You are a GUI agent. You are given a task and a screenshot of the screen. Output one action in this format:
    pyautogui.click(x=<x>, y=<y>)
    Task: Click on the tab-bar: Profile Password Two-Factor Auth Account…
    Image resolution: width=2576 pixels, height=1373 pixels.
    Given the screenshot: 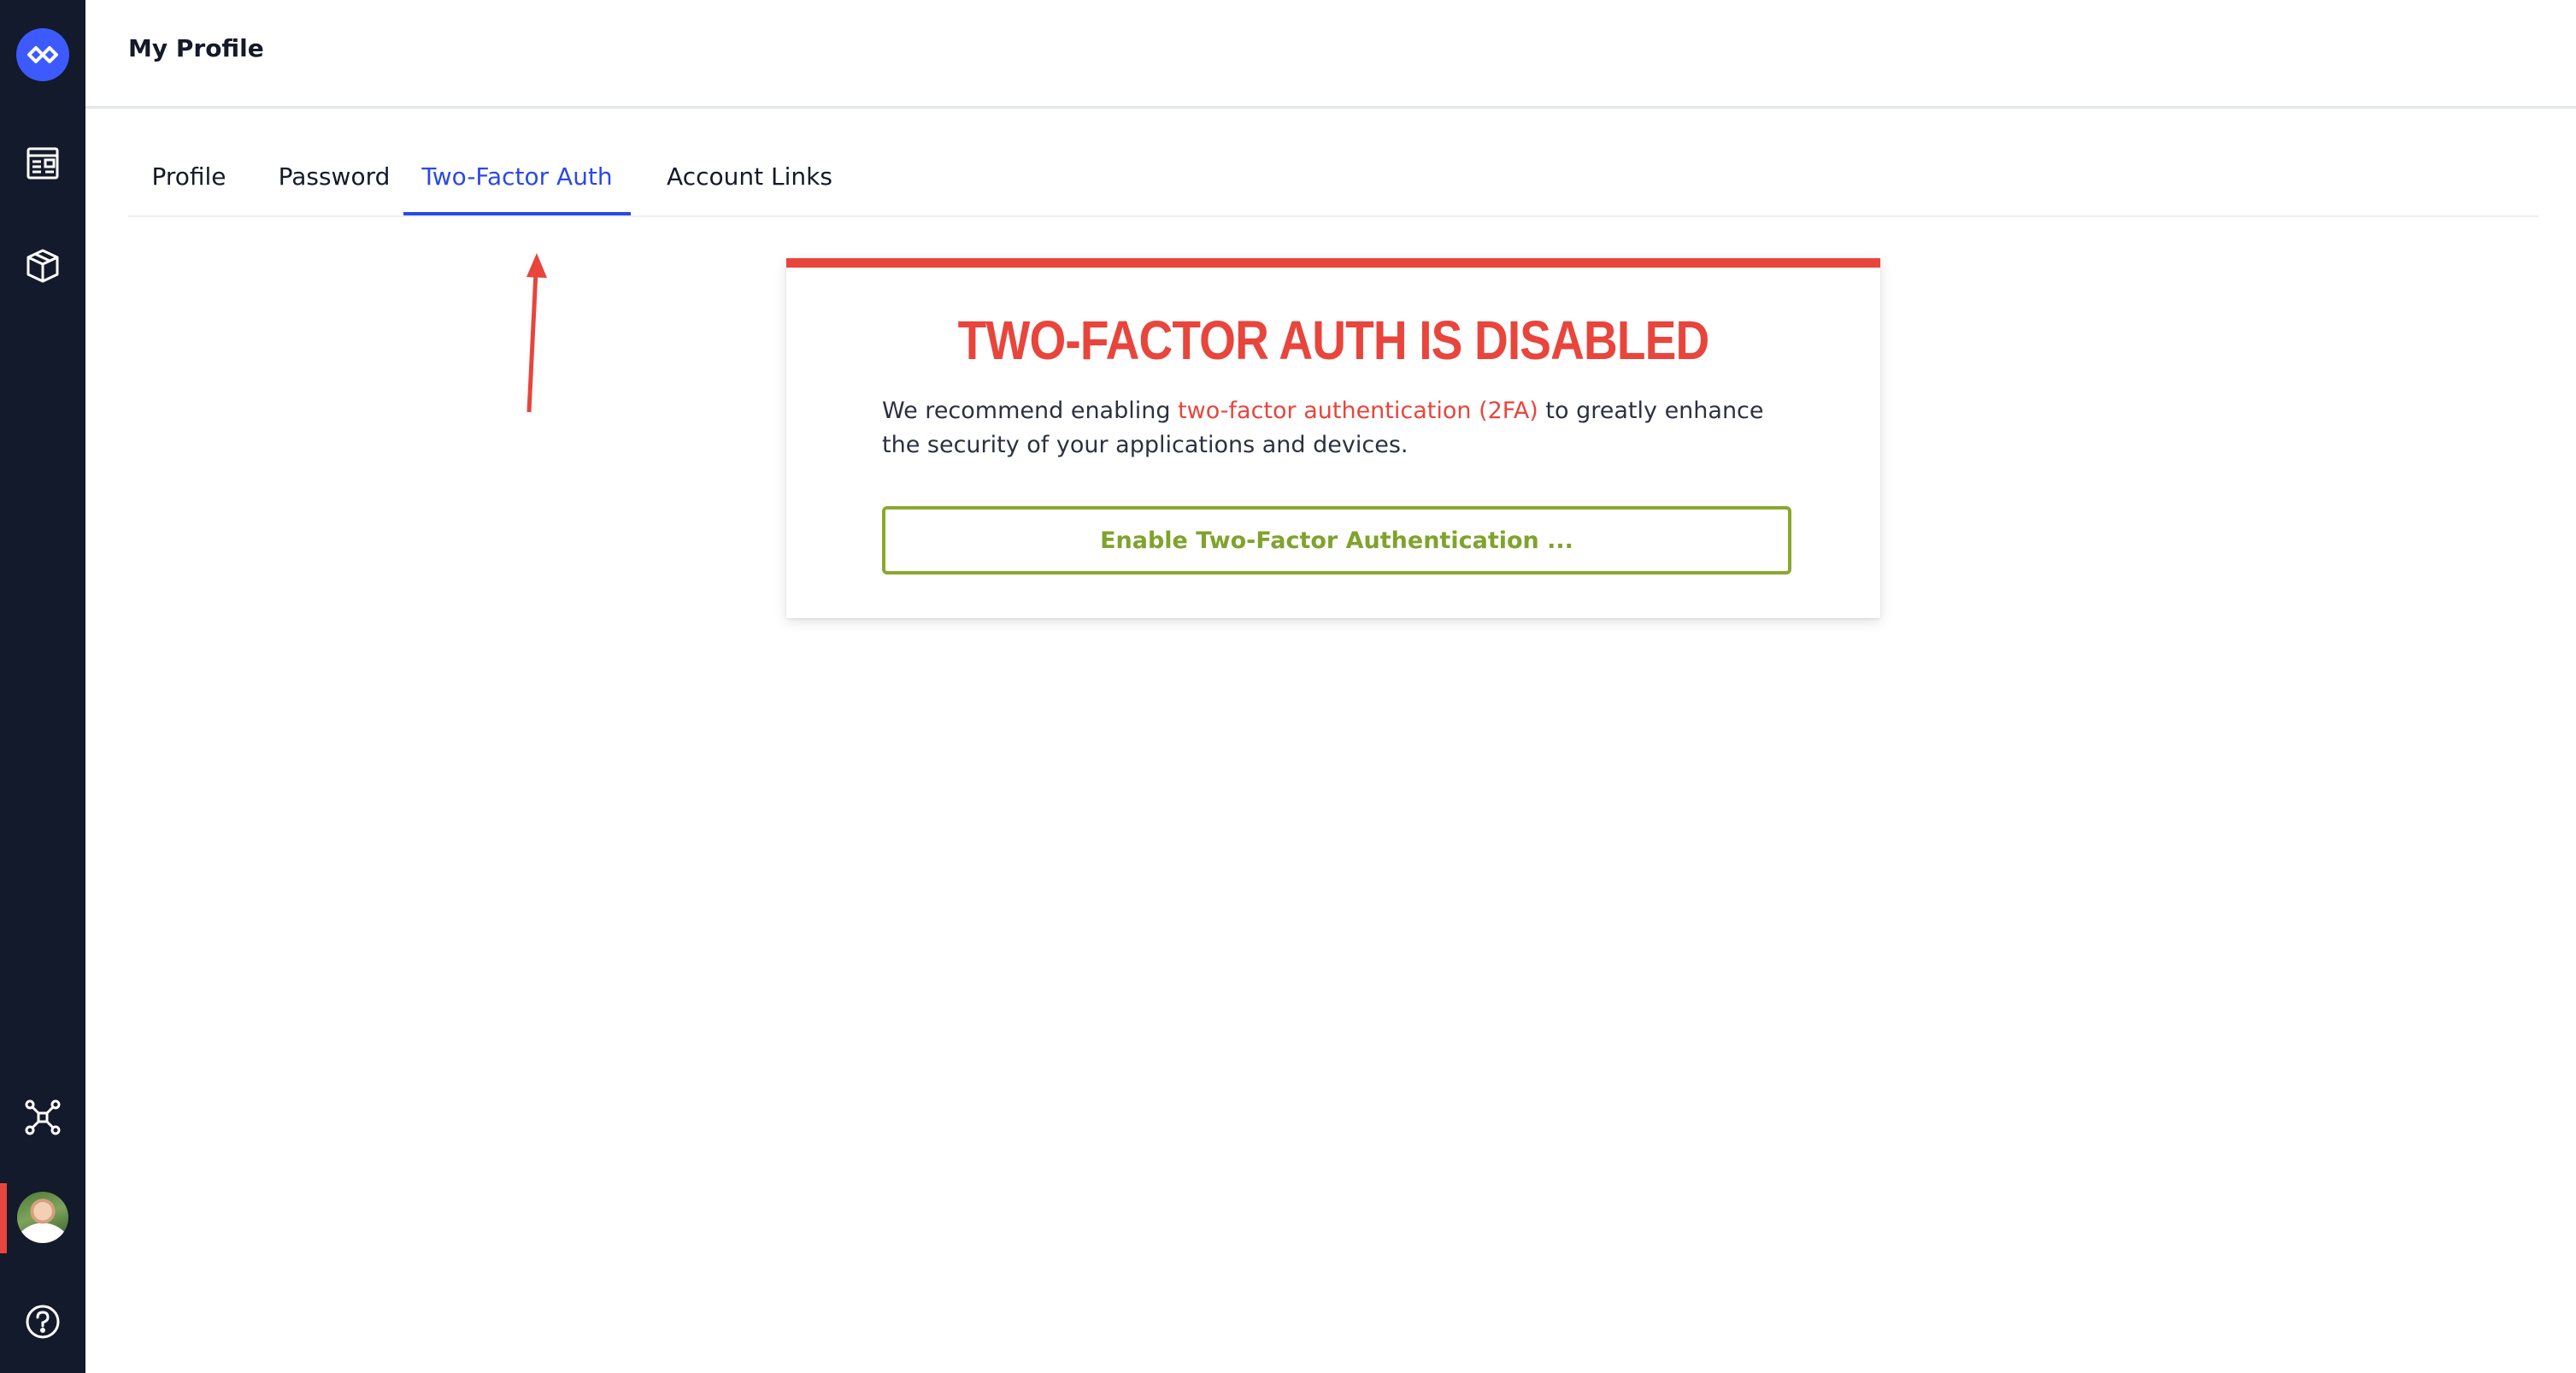 What is the action you would take?
    pyautogui.click(x=1333, y=182)
    